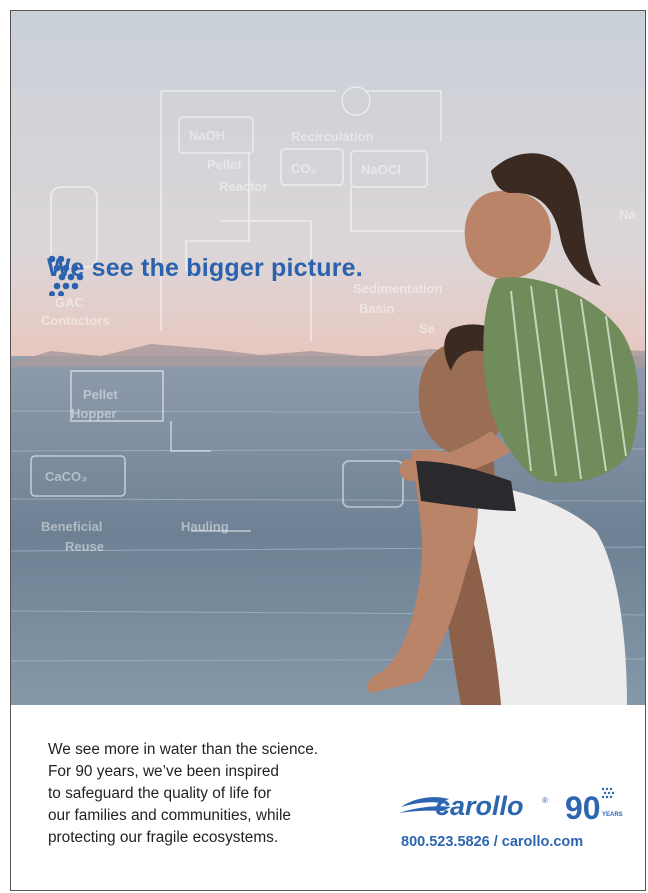 The width and height of the screenshot is (648, 893). I want to click on diagram-label: Reuse, so click(84, 546).